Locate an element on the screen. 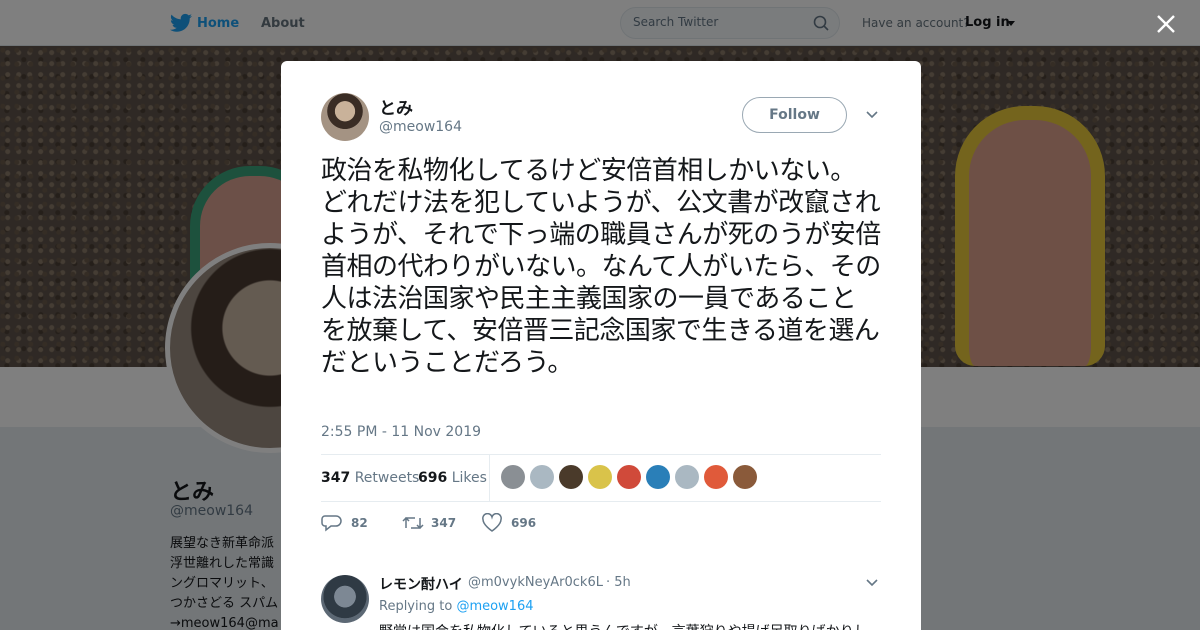 The image size is (1200, 630). like-action-count: 696 is located at coordinates (524, 523).